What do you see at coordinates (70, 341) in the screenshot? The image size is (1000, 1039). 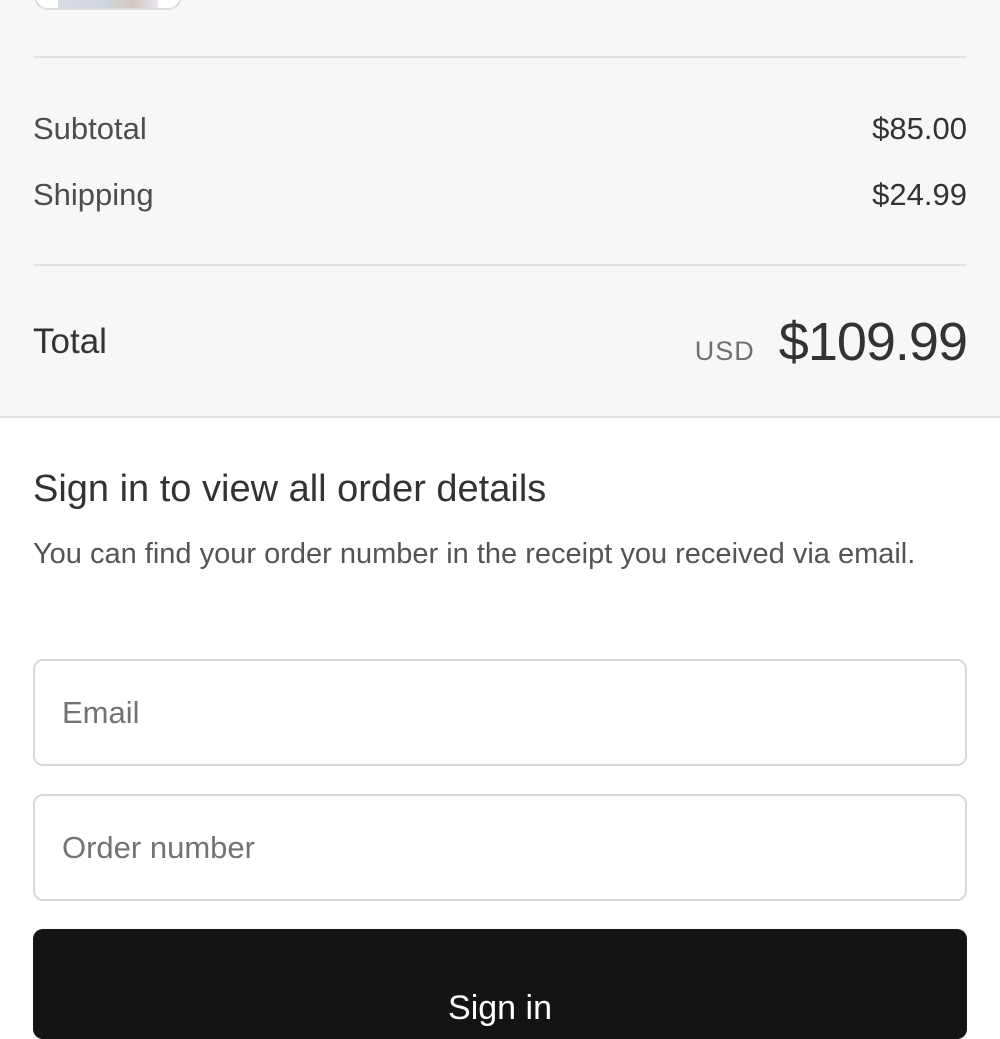 I see `total-label: Total` at bounding box center [70, 341].